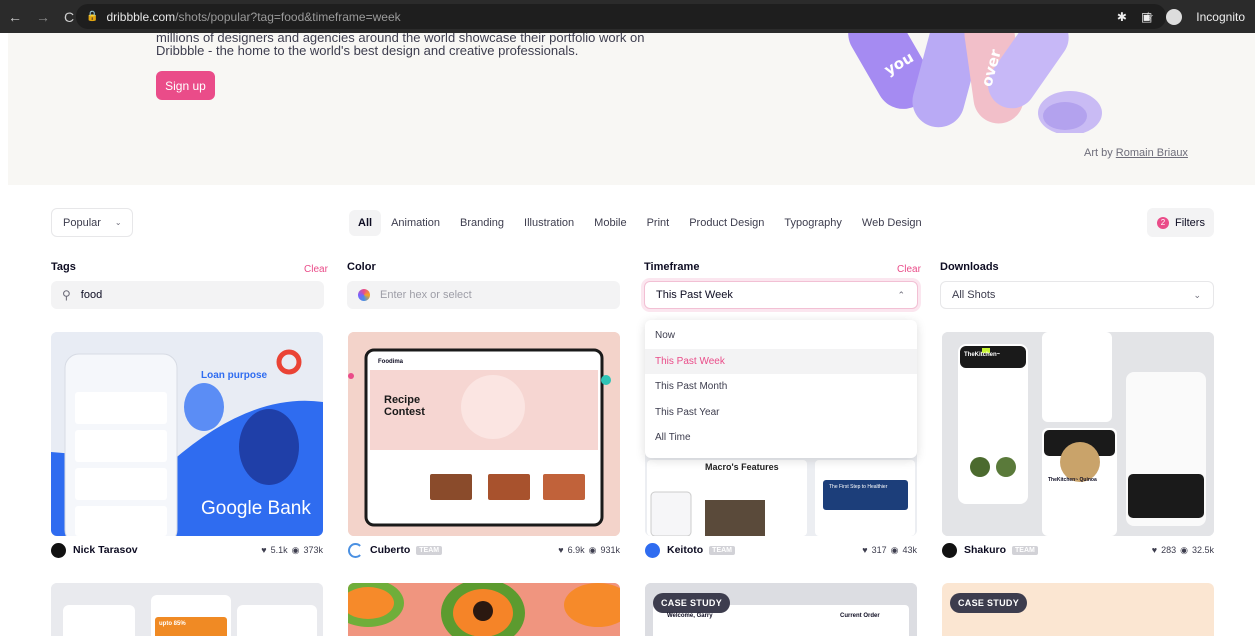  Describe the element at coordinates (361, 267) in the screenshot. I see `color-label: Color` at that location.